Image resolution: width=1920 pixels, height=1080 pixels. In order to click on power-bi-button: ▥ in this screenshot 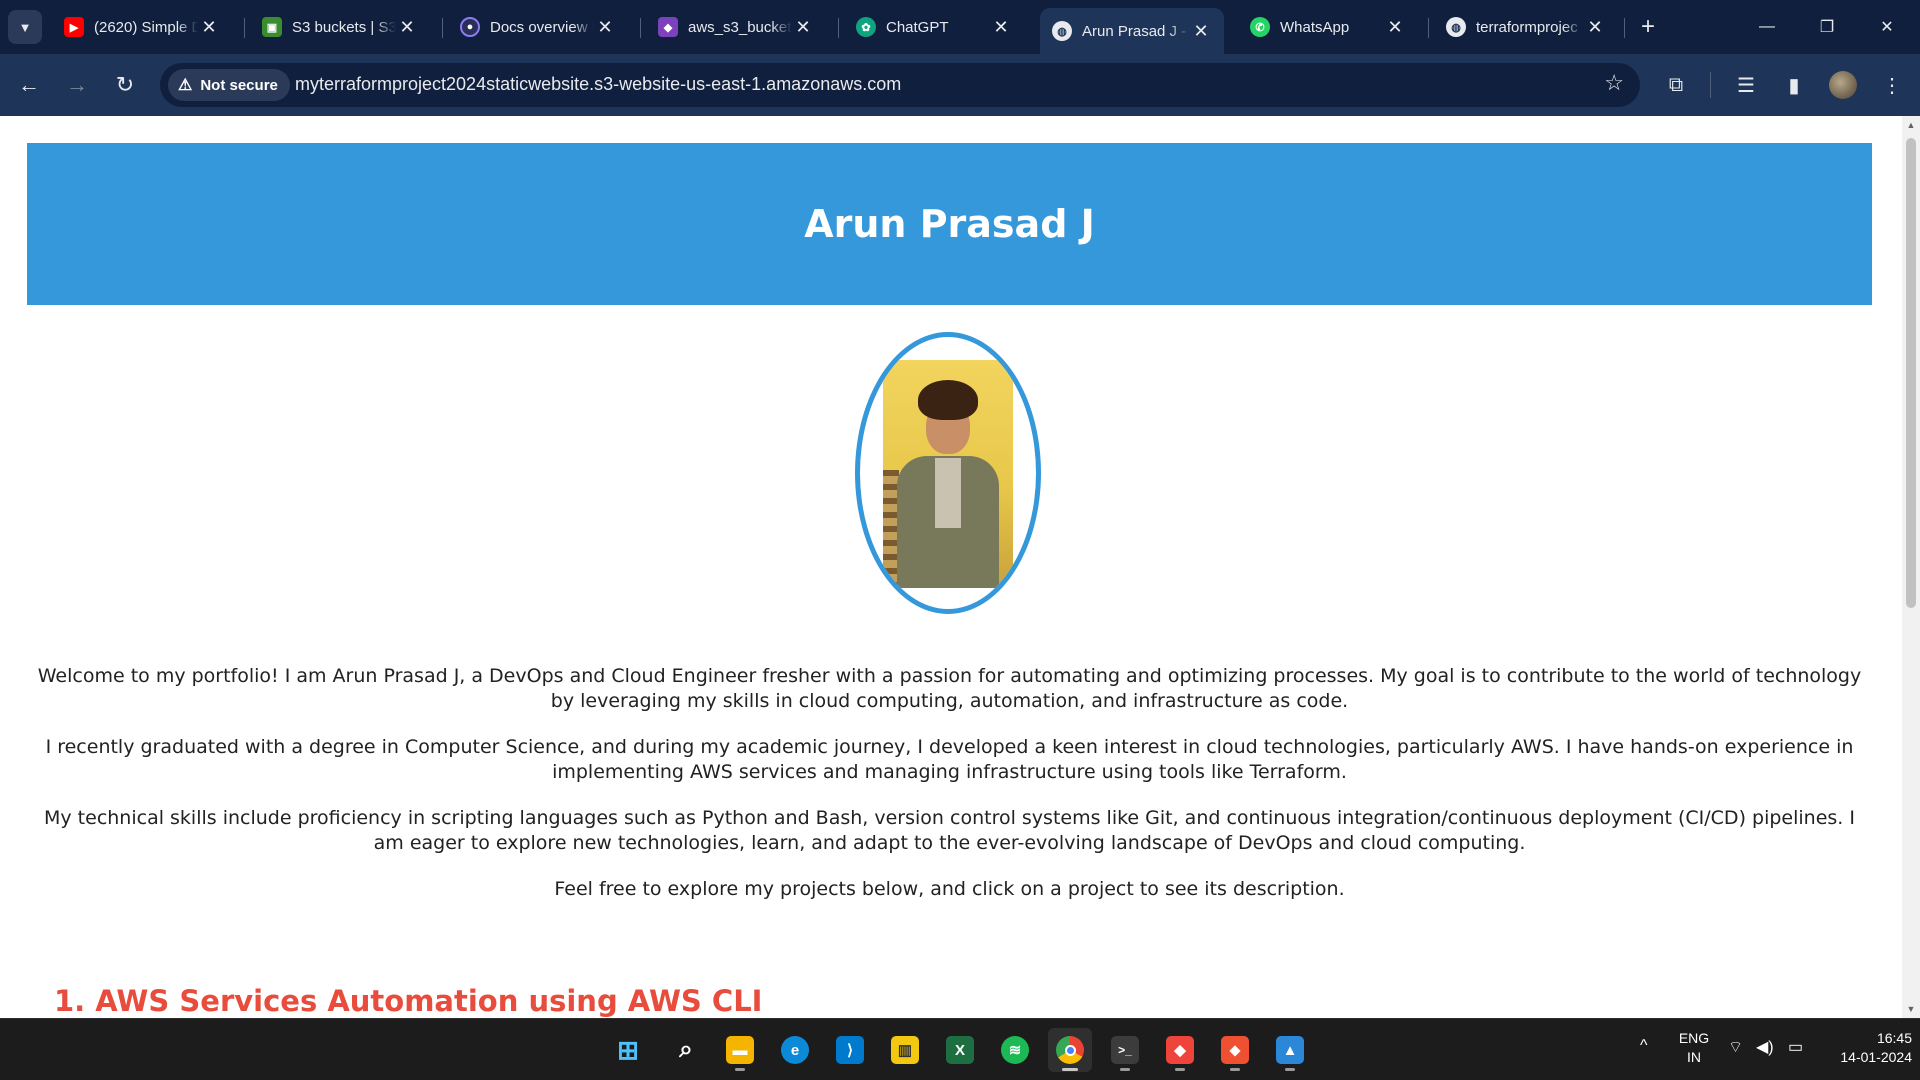, I will do `click(905, 1050)`.